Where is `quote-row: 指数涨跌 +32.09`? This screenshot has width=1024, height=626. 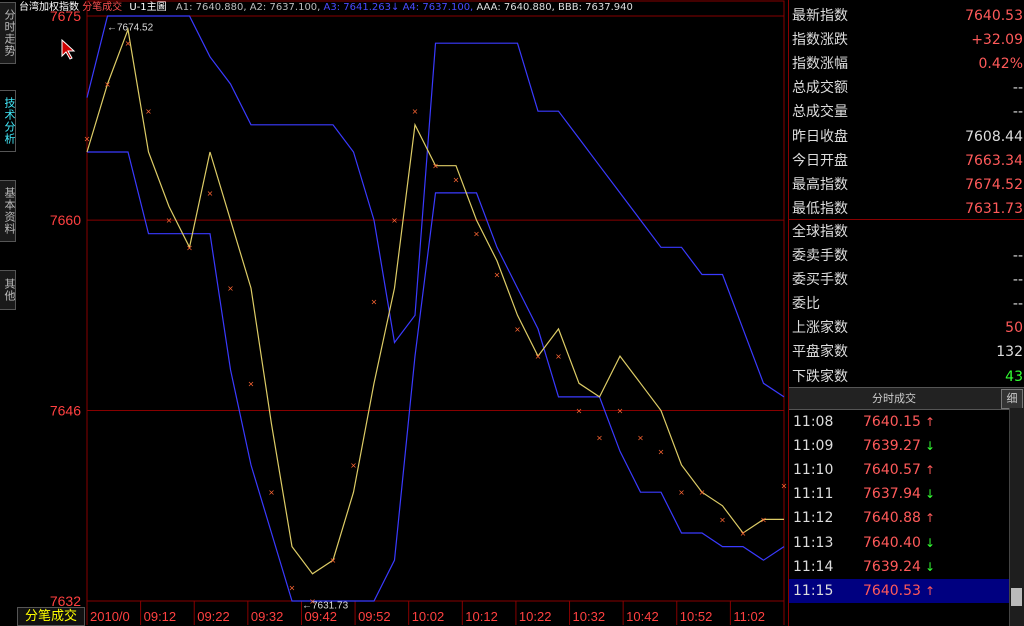
quote-row: 指数涨跌 +32.09 is located at coordinates (906, 40).